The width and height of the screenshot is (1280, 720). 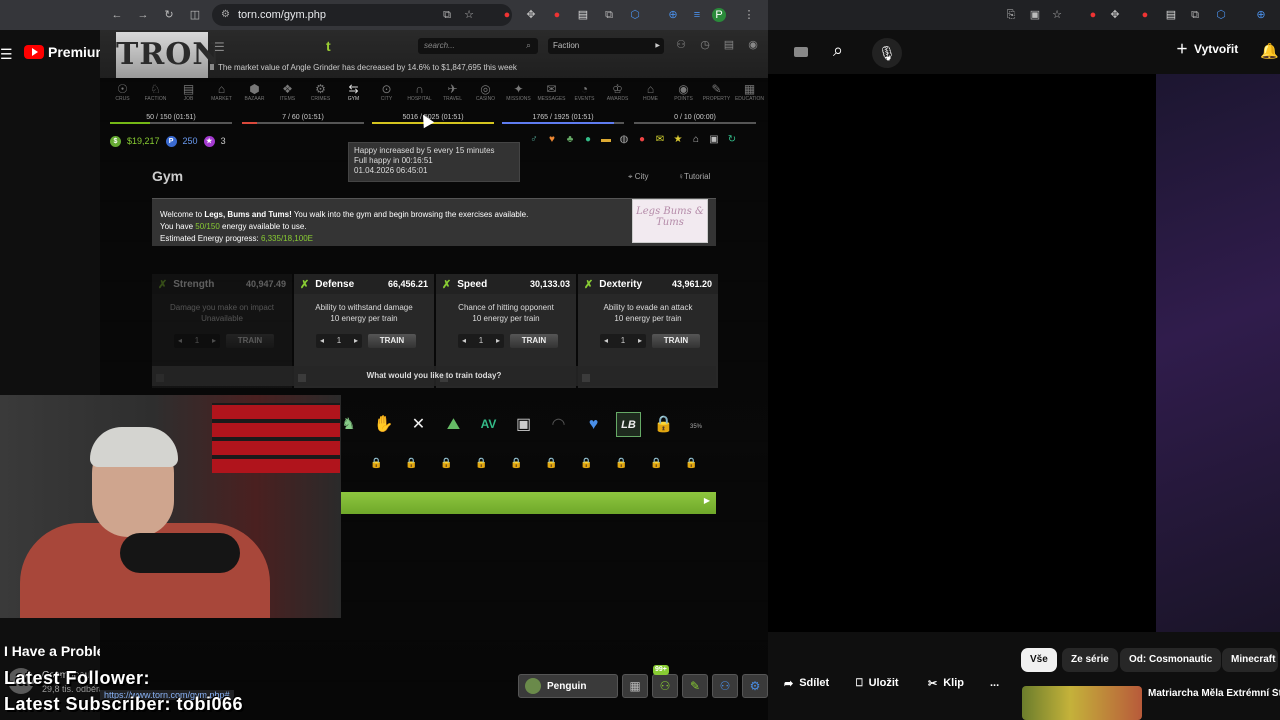 What do you see at coordinates (716, 94) in the screenshot?
I see `nav-item-property: ✎ PROPERTY` at bounding box center [716, 94].